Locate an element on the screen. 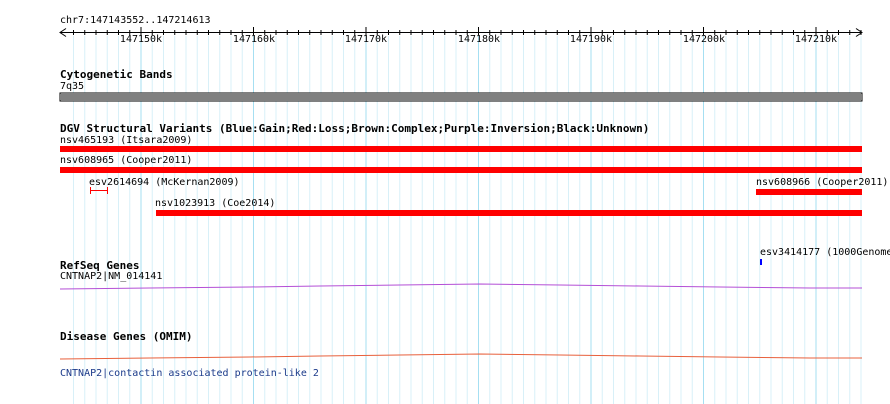 The width and height of the screenshot is (890, 404). coordinate-label: chr7:147143552..147214613 is located at coordinates (135, 20).